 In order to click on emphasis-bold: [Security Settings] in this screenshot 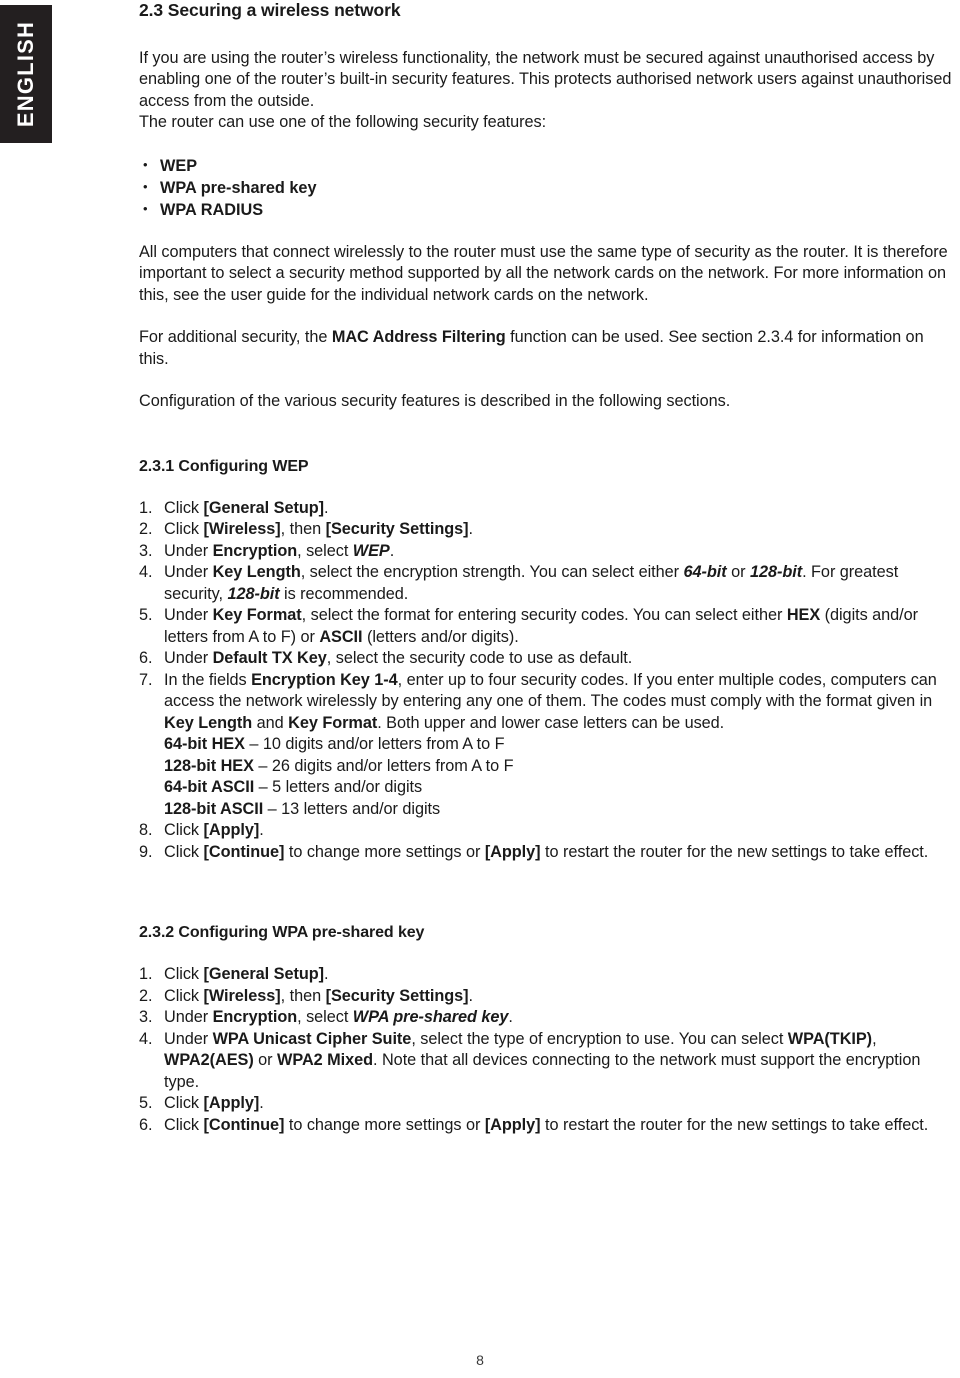, I will do `click(397, 995)`.